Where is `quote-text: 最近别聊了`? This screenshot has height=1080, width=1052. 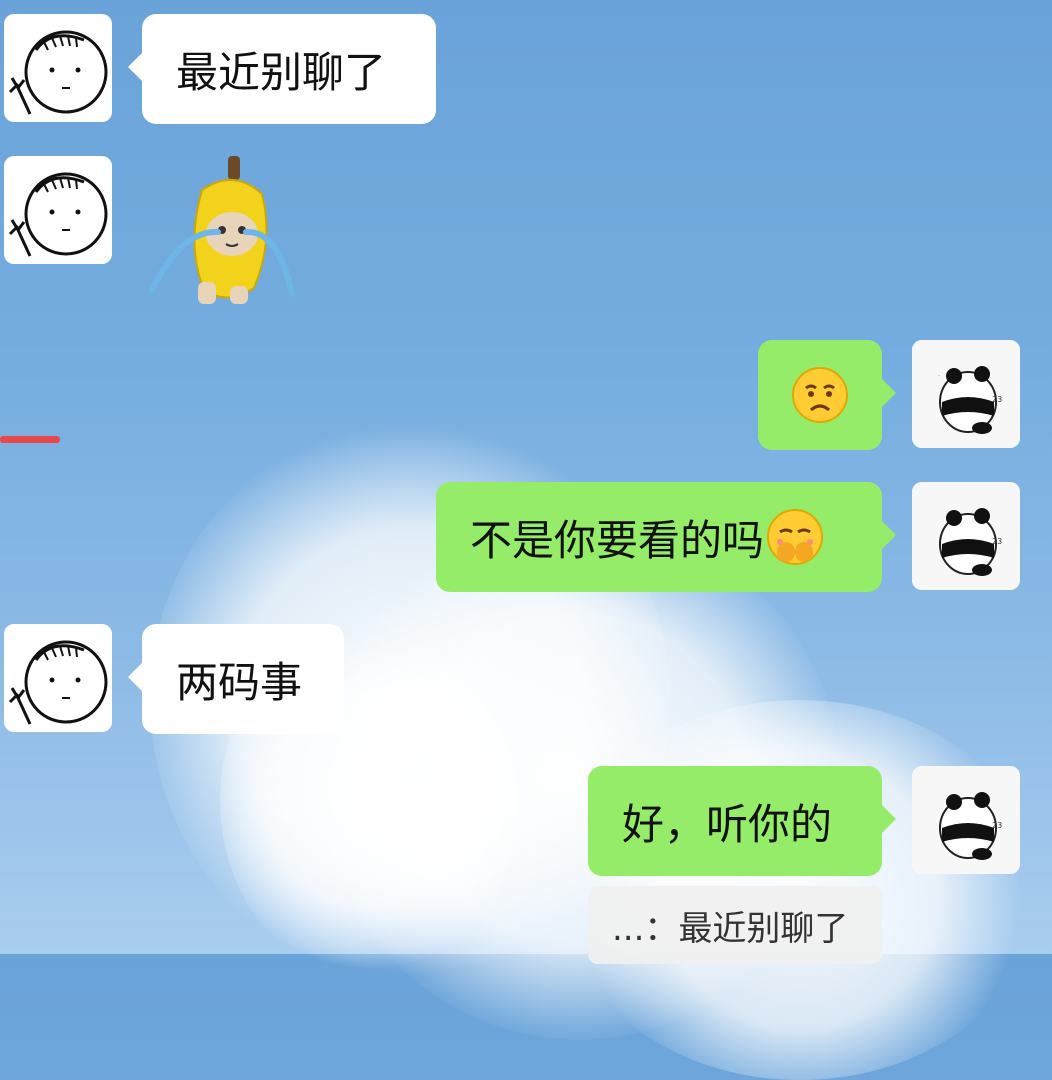 quote-text: 最近别聊了 is located at coordinates (763, 928).